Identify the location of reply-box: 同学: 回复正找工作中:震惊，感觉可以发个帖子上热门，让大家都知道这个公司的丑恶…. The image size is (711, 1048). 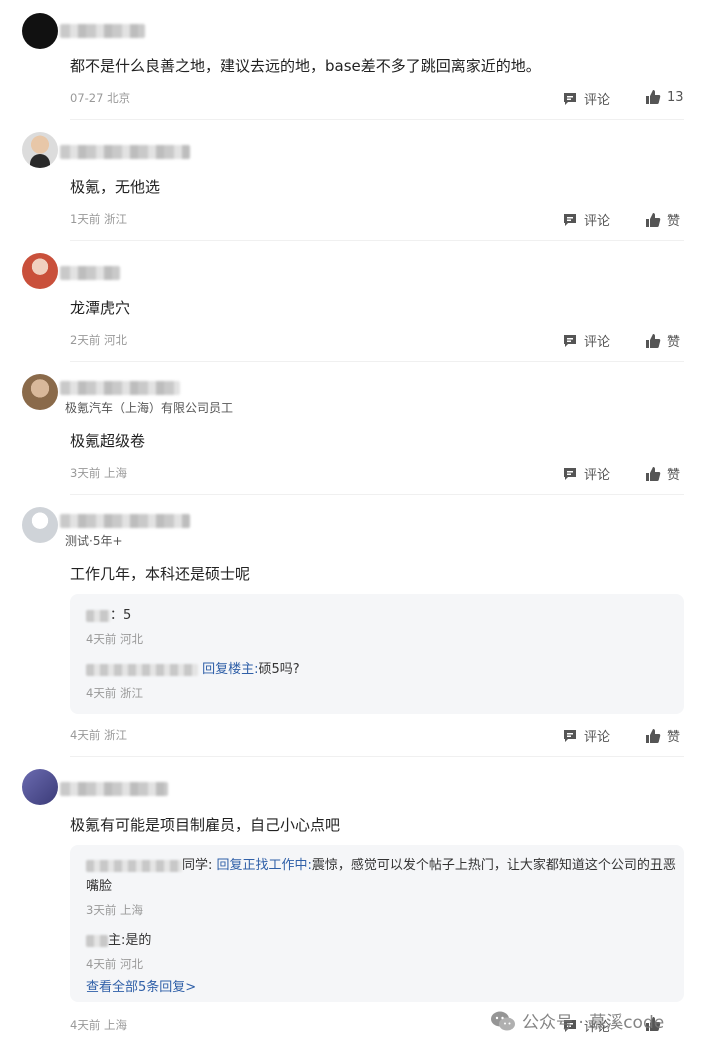
(377, 923).